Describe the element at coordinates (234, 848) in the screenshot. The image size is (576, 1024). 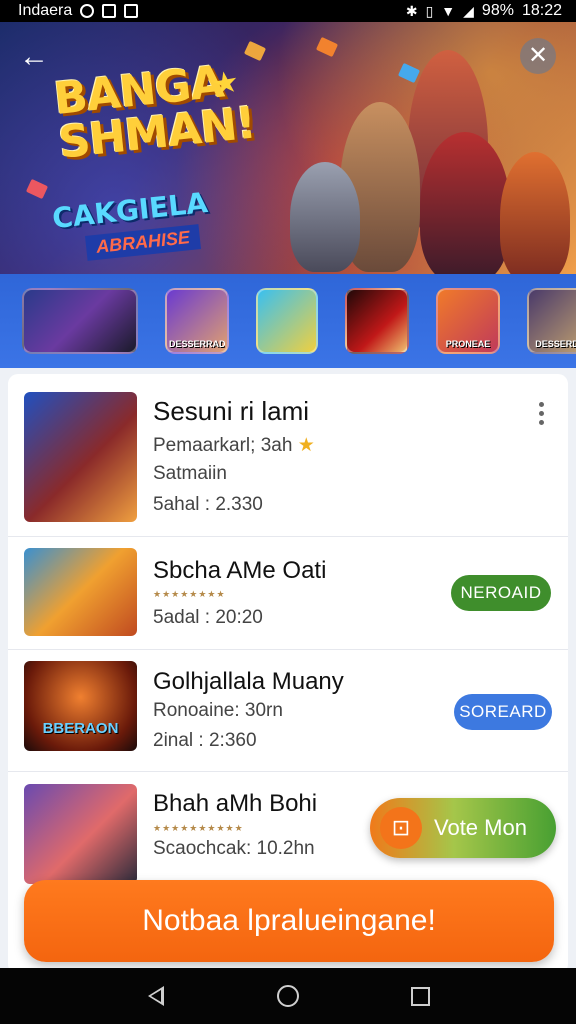
I see `item-meta: Scaochcak: 10.2hn` at that location.